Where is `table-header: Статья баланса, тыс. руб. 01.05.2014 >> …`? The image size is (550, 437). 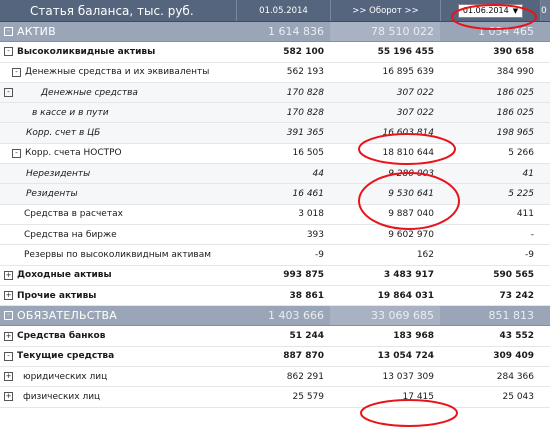 table-header: Статья баланса, тыс. руб. 01.05.2014 >> … is located at coordinates (275, 11).